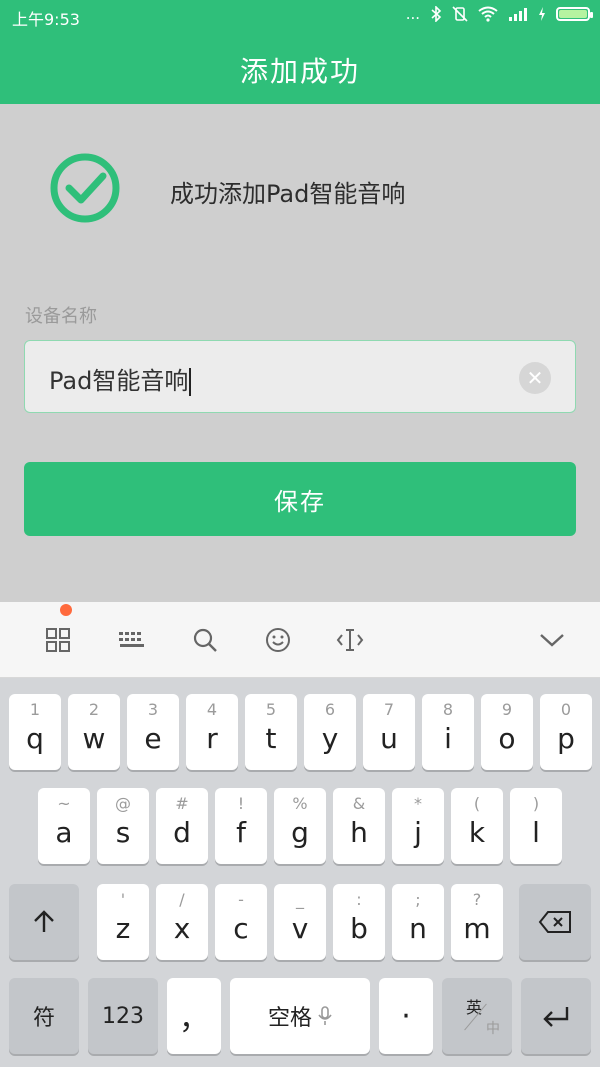 The width and height of the screenshot is (600, 1067). Describe the element at coordinates (241, 928) in the screenshot. I see `key-primary-label: c` at that location.